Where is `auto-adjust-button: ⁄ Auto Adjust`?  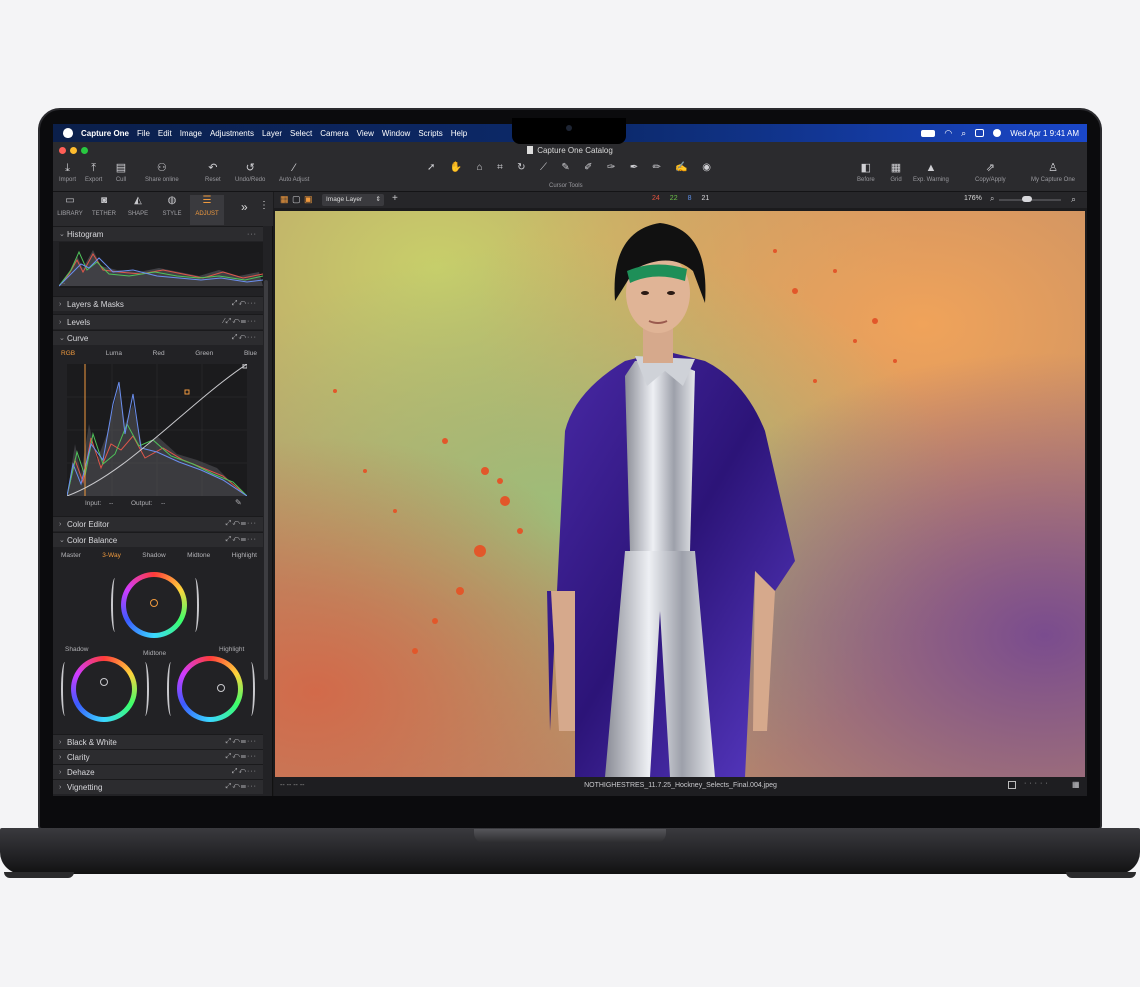
auto-adjust-button: ⁄ Auto Adjust is located at coordinates (294, 172).